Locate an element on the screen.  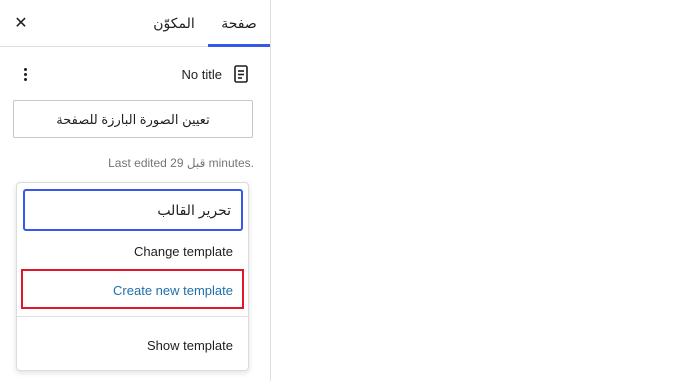
page-icon is located at coordinates (241, 74).